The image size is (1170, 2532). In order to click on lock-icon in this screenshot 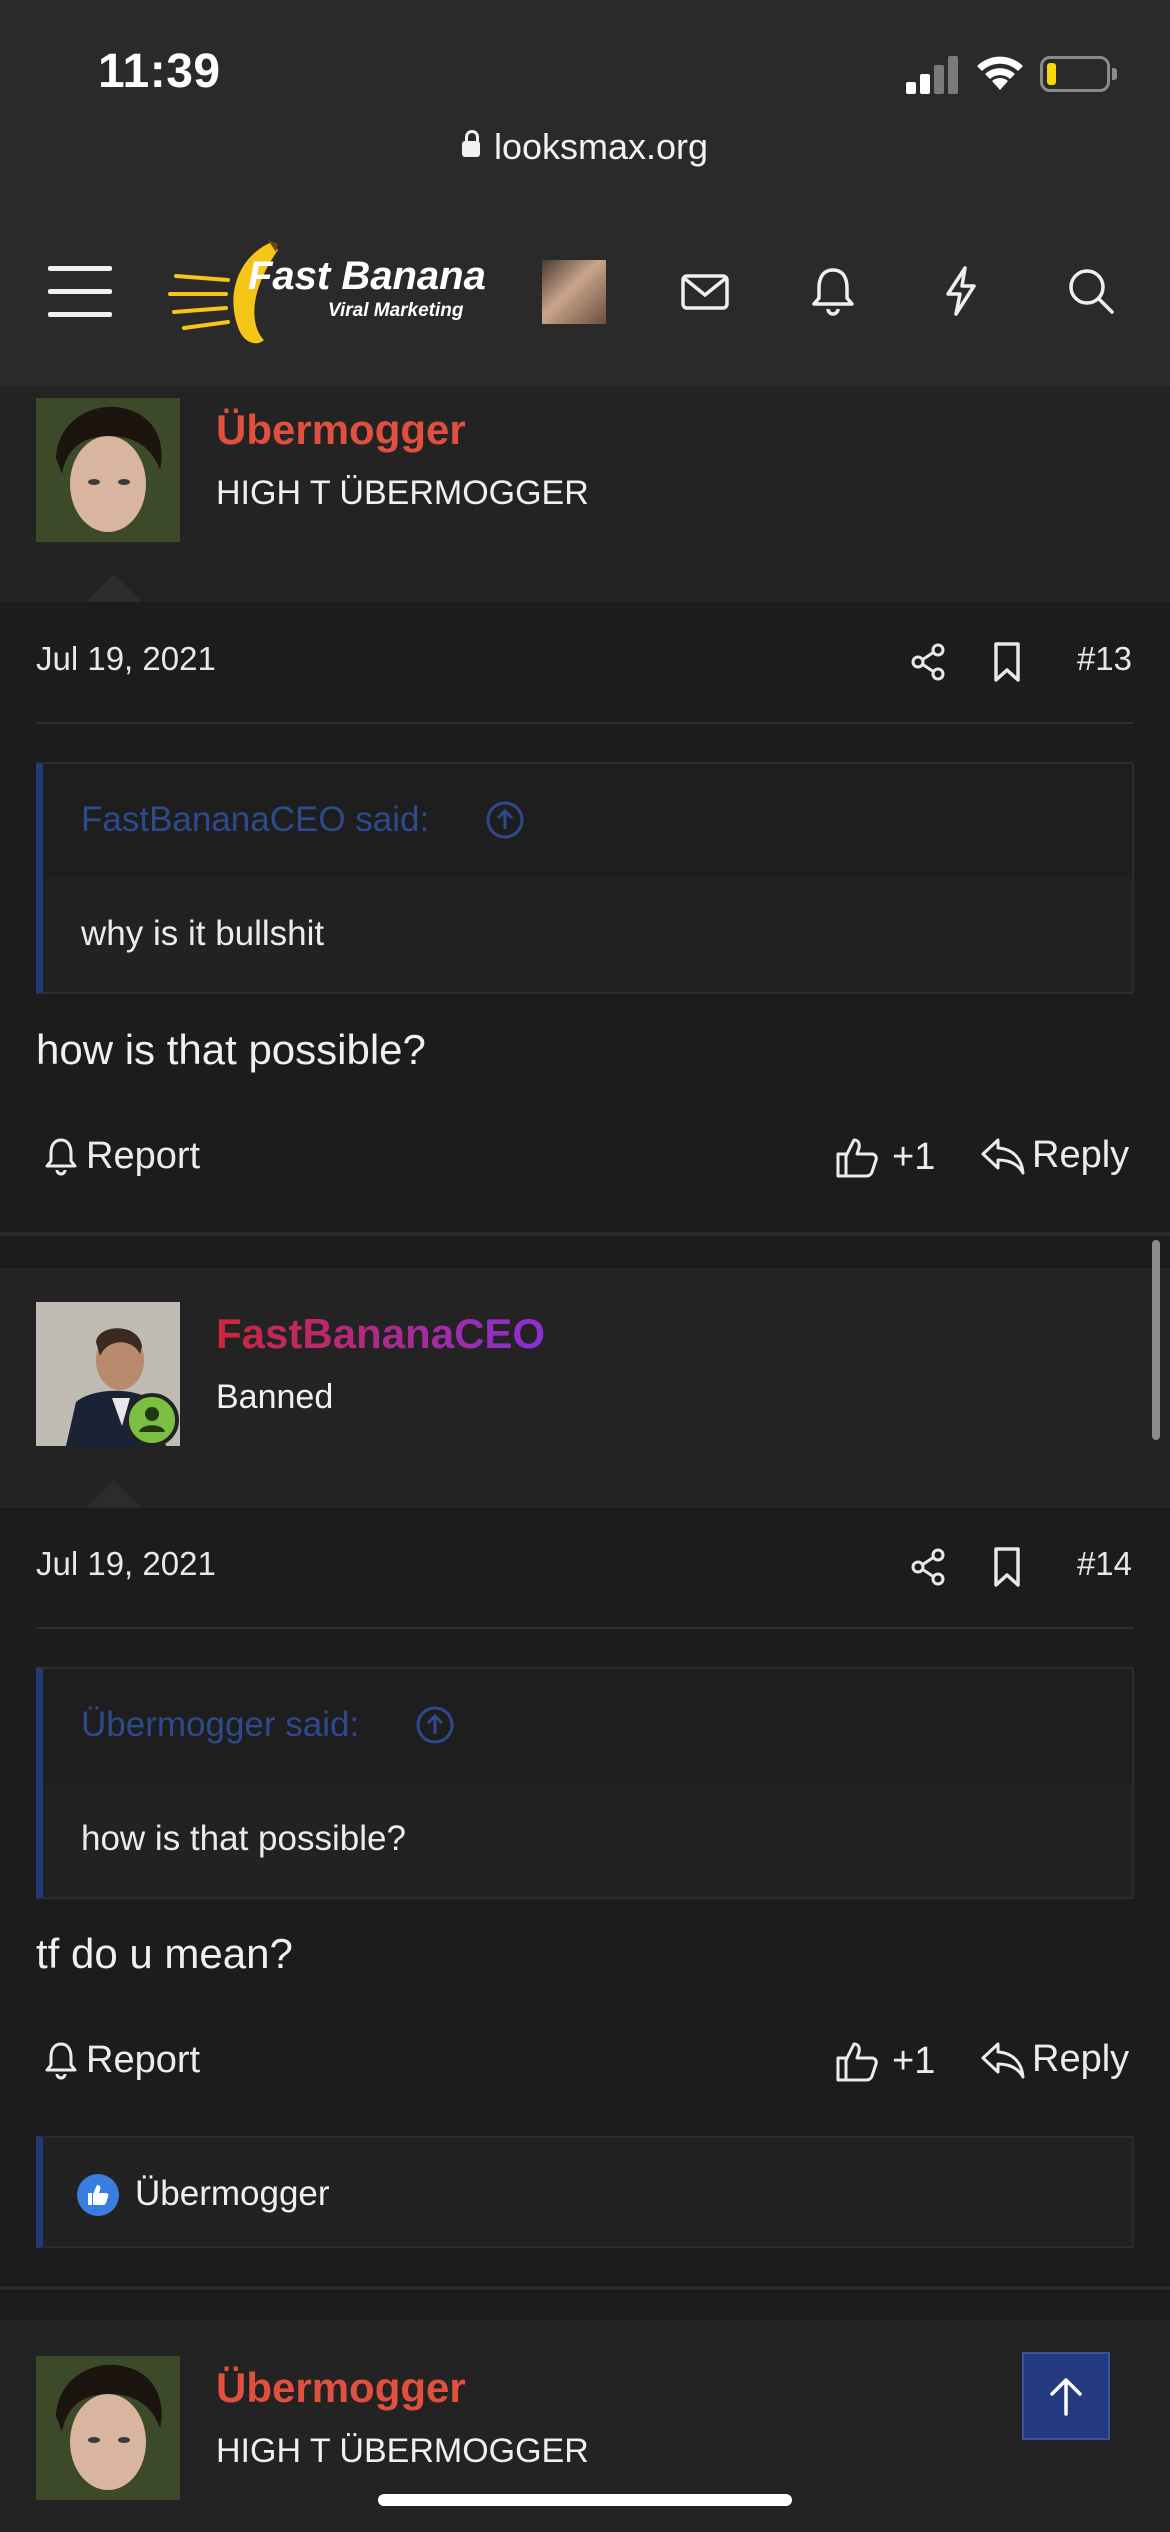, I will do `click(470, 143)`.